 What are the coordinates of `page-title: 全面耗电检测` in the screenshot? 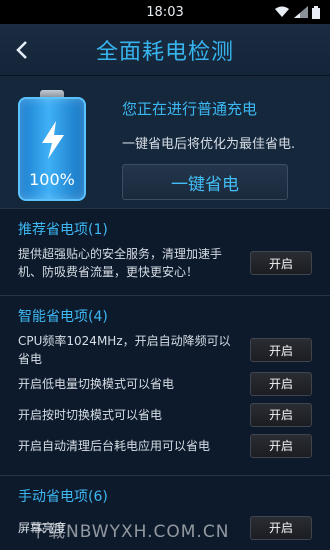 It's located at (164, 52).